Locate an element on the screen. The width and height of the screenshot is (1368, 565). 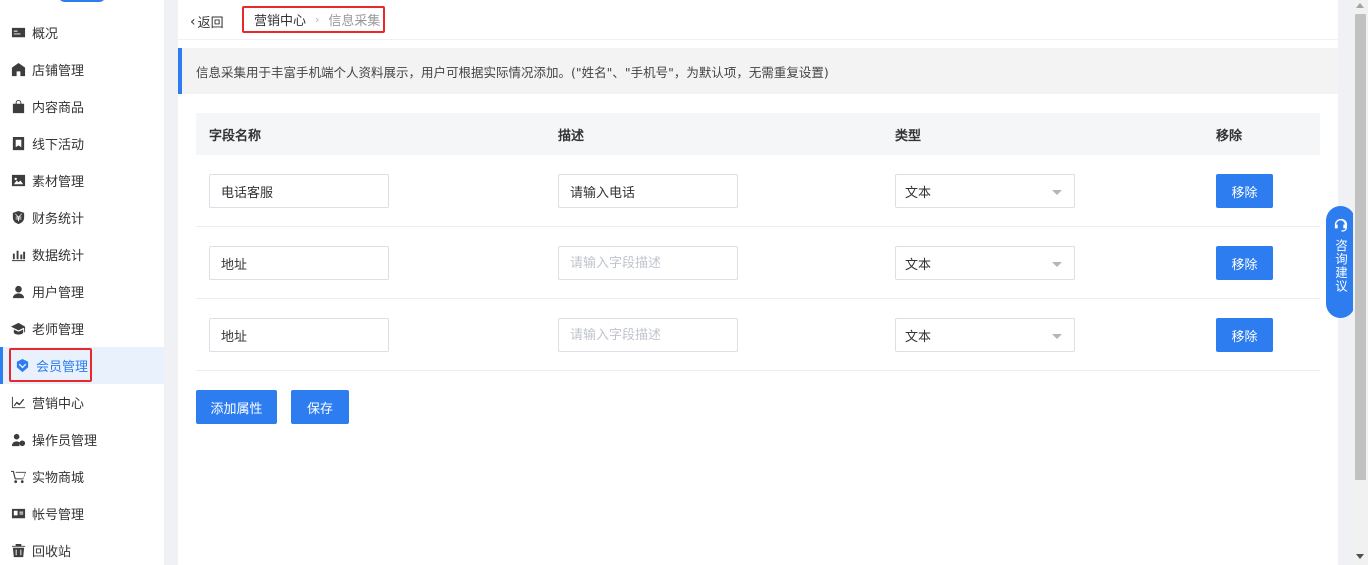
bag-icon is located at coordinates (18, 107).